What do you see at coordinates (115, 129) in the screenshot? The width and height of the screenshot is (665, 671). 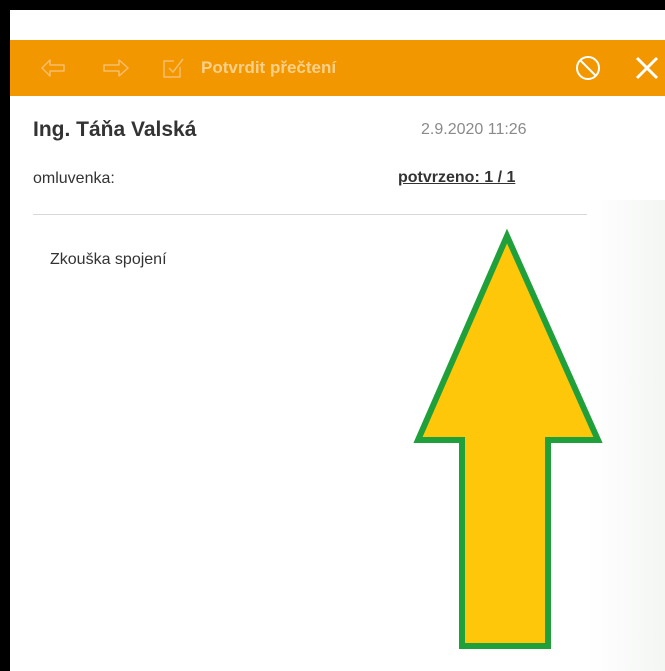 I see `sender-name: Ing. Táňa Valská` at bounding box center [115, 129].